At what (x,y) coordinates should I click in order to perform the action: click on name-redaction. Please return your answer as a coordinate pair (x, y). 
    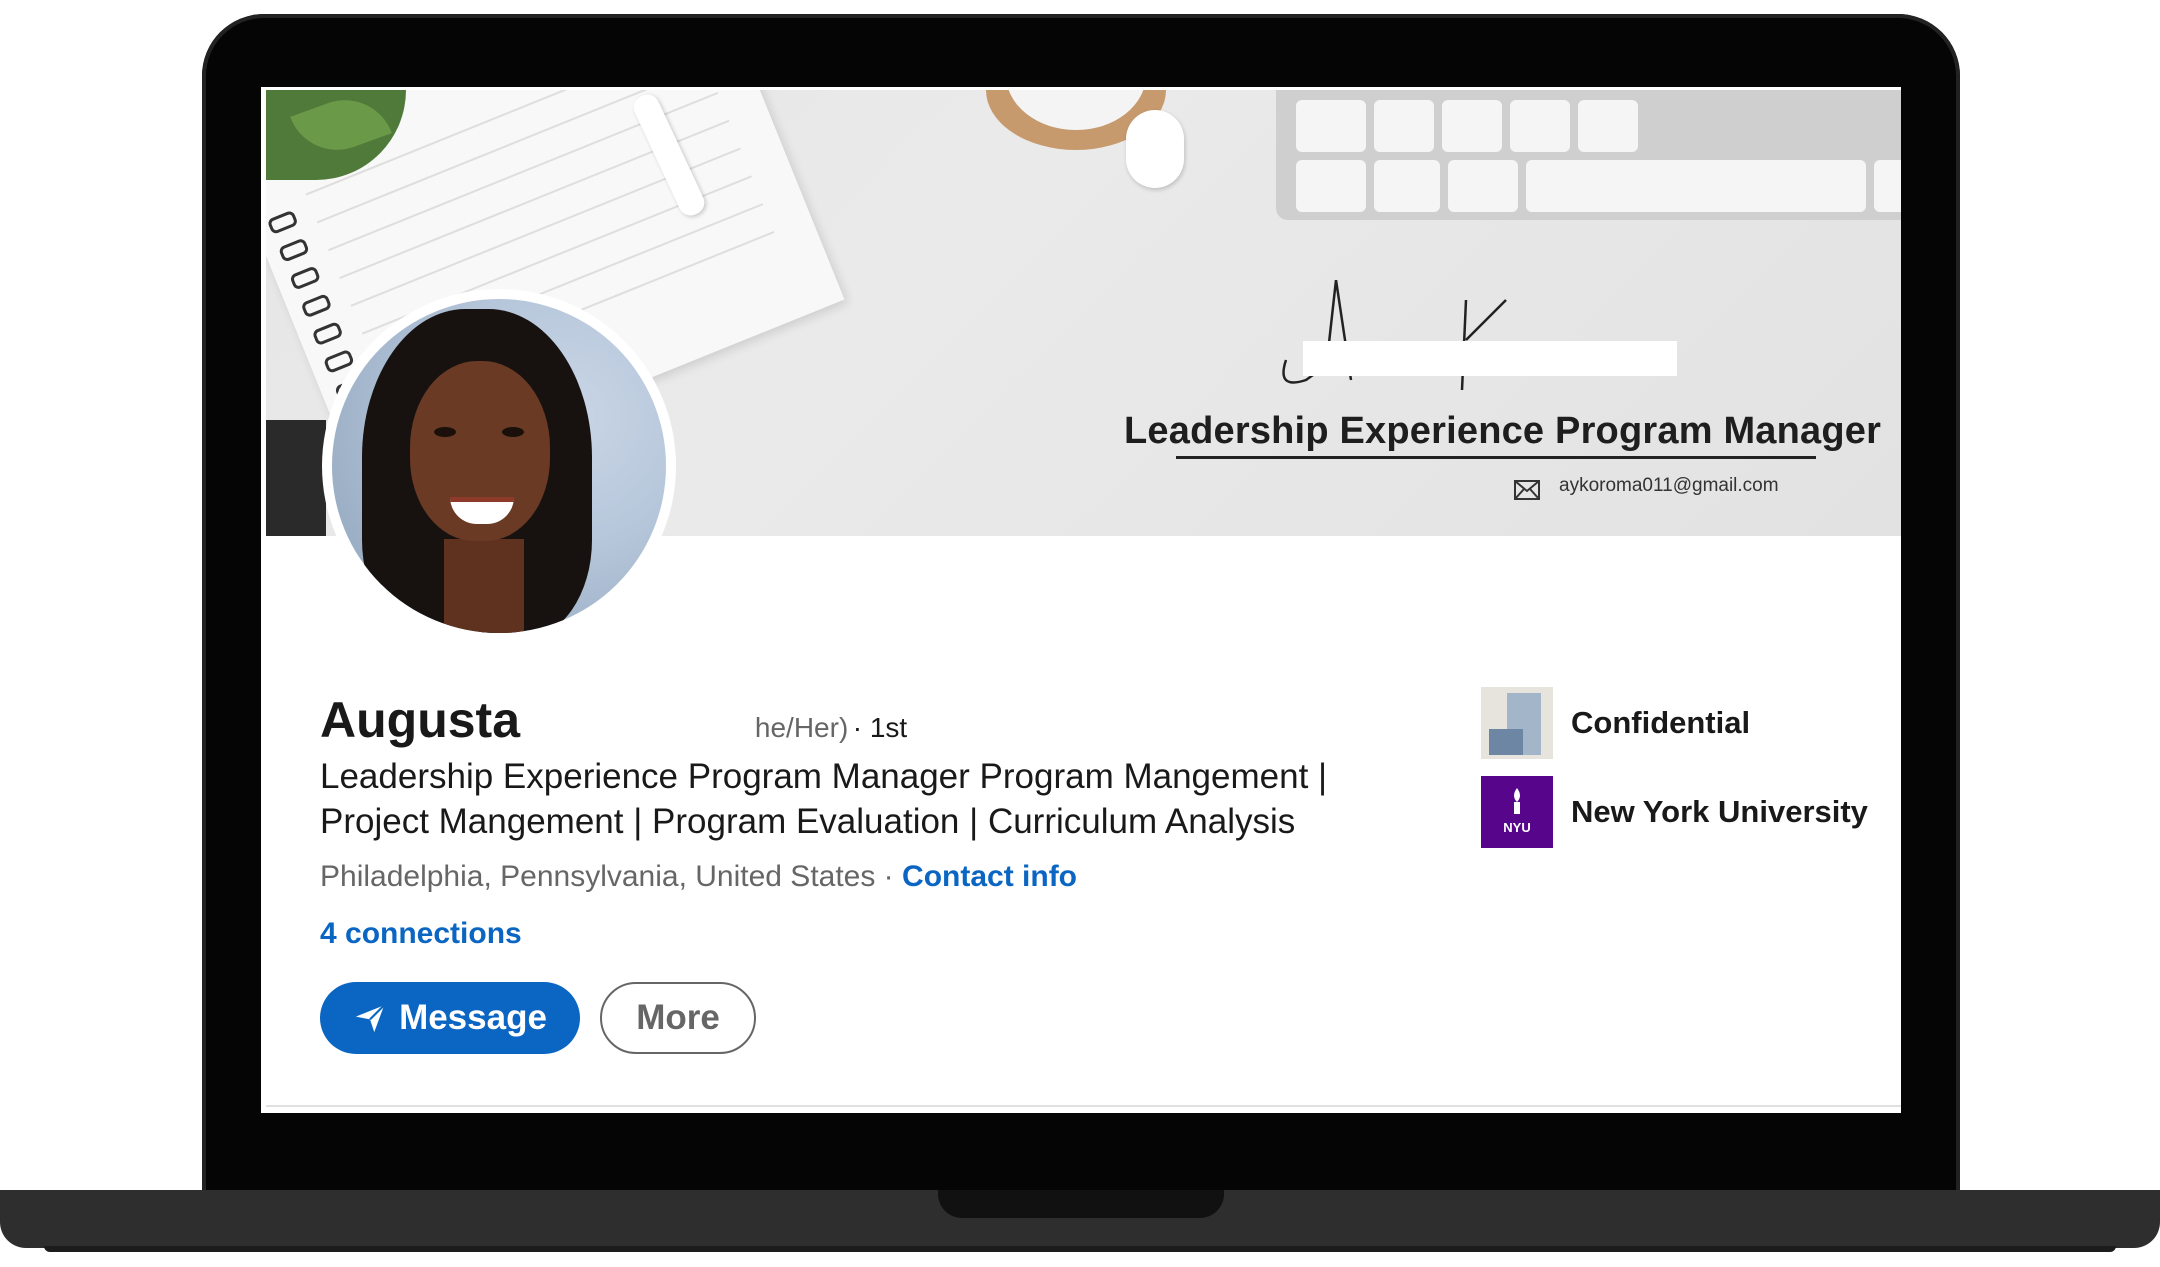
    Looking at the image, I should click on (634, 732).